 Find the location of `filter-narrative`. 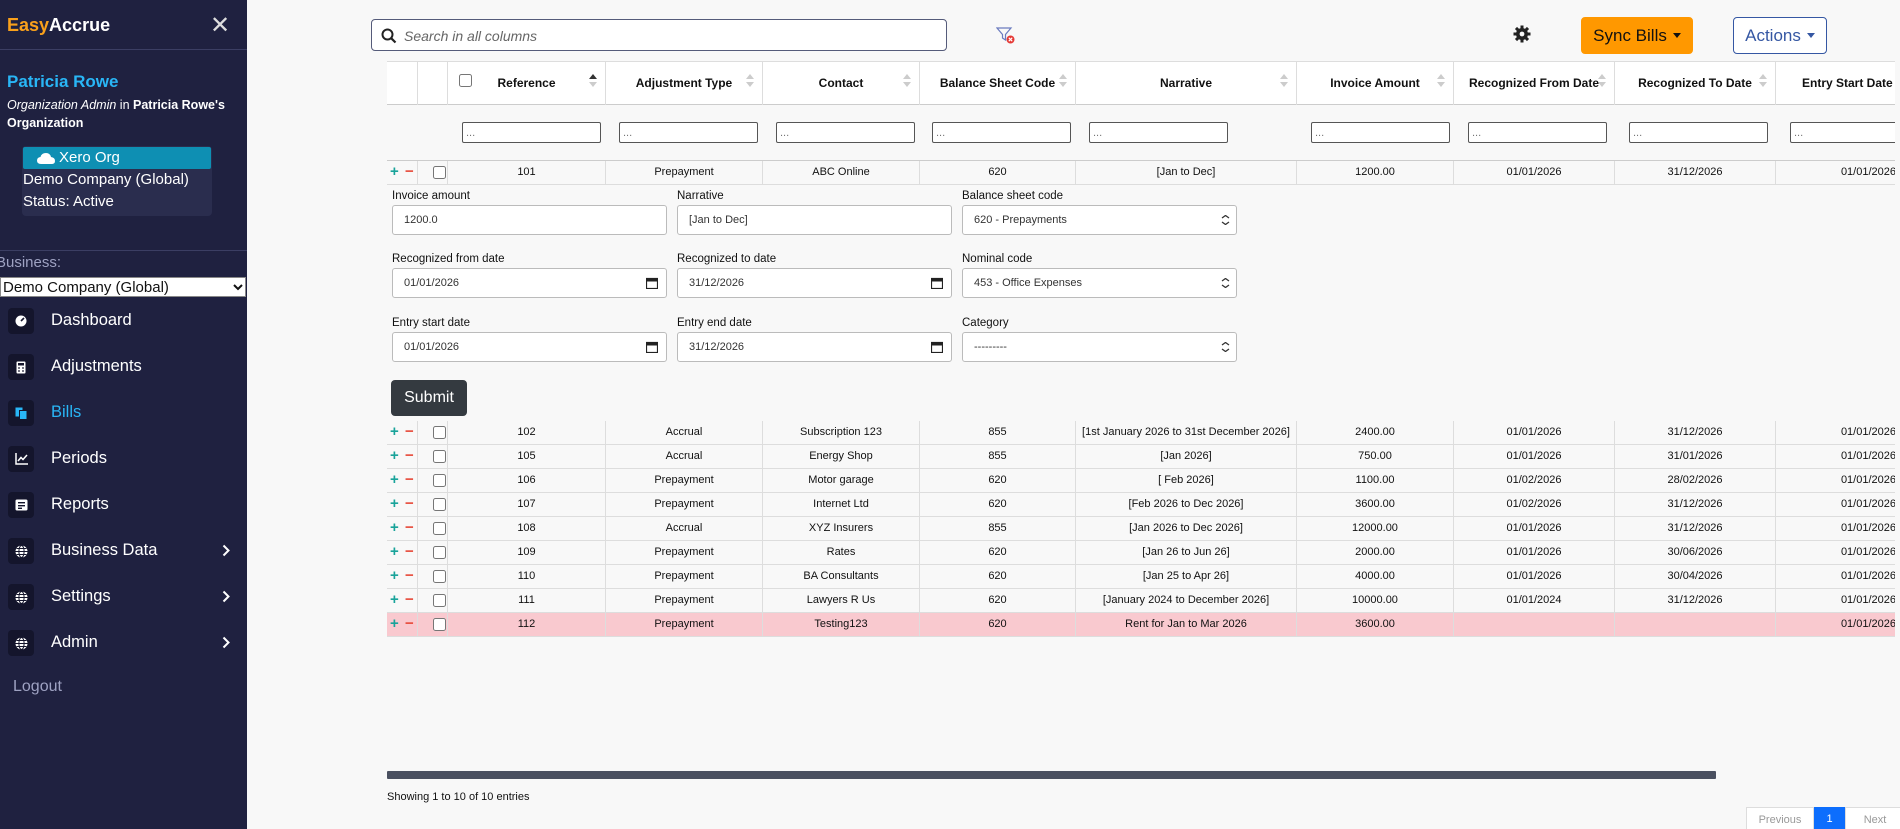

filter-narrative is located at coordinates (1158, 132).